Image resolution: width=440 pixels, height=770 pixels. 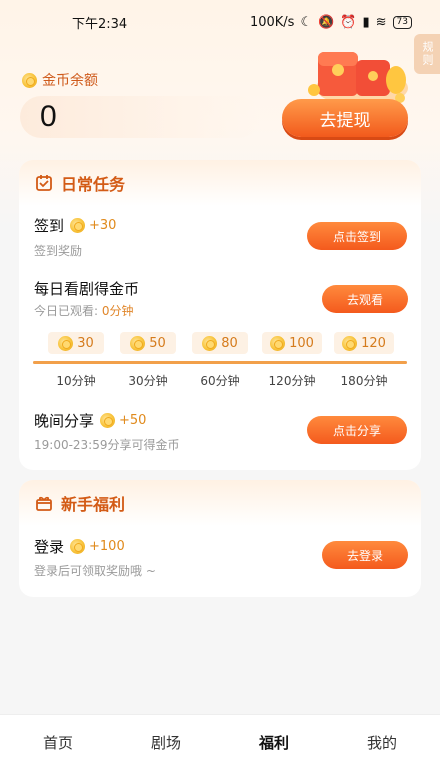 What do you see at coordinates (93, 225) in the screenshot?
I see `checkin-reward: +30` at bounding box center [93, 225].